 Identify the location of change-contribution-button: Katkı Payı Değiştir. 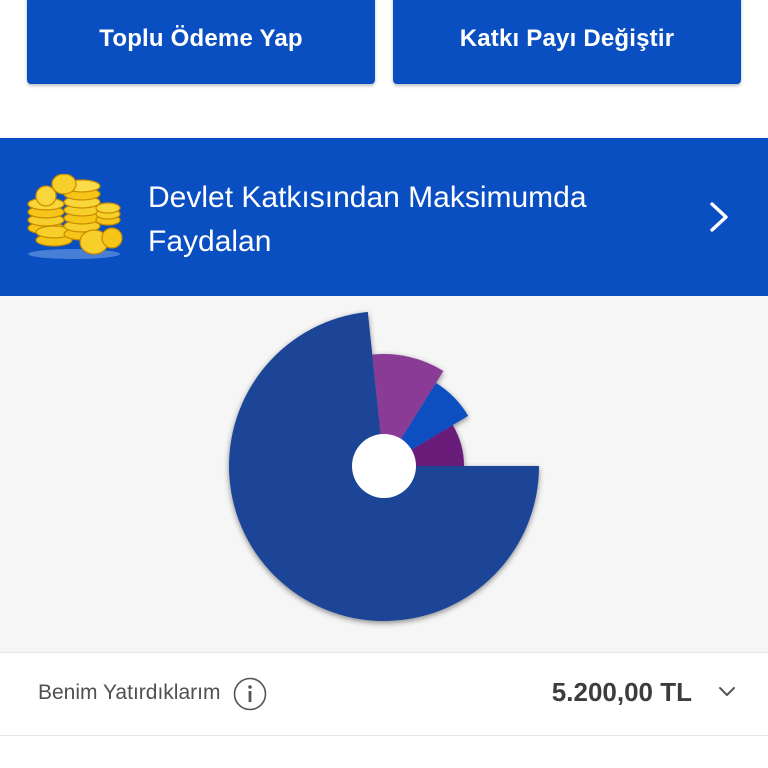
(567, 42).